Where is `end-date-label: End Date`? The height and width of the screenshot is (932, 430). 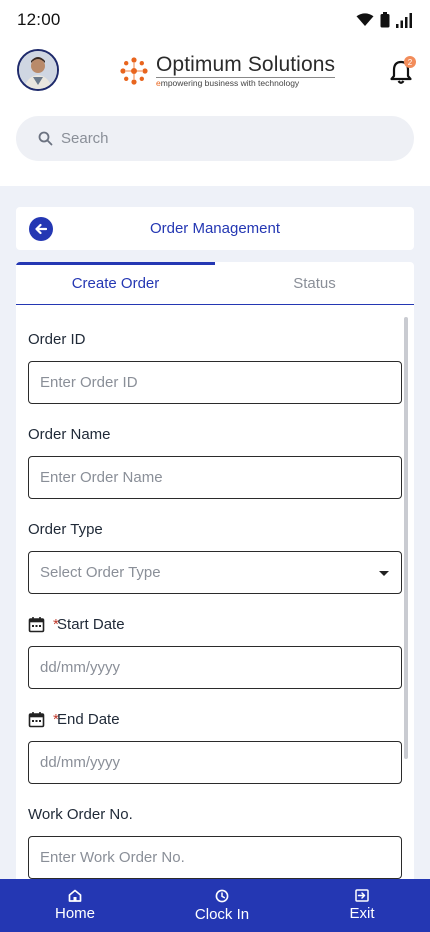 end-date-label: End Date is located at coordinates (88, 719).